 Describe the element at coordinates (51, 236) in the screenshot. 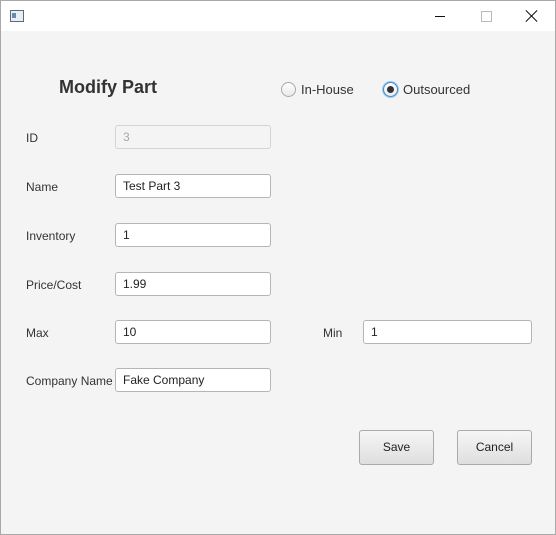

I see `inventory-label: Inventory` at that location.